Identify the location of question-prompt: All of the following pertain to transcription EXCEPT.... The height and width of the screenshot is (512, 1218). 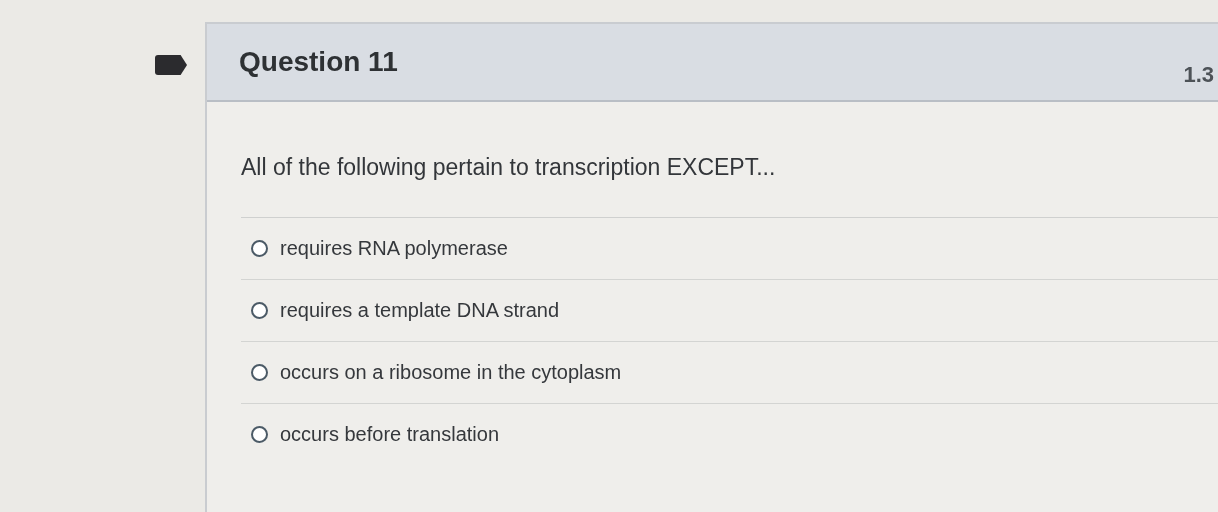
(729, 186).